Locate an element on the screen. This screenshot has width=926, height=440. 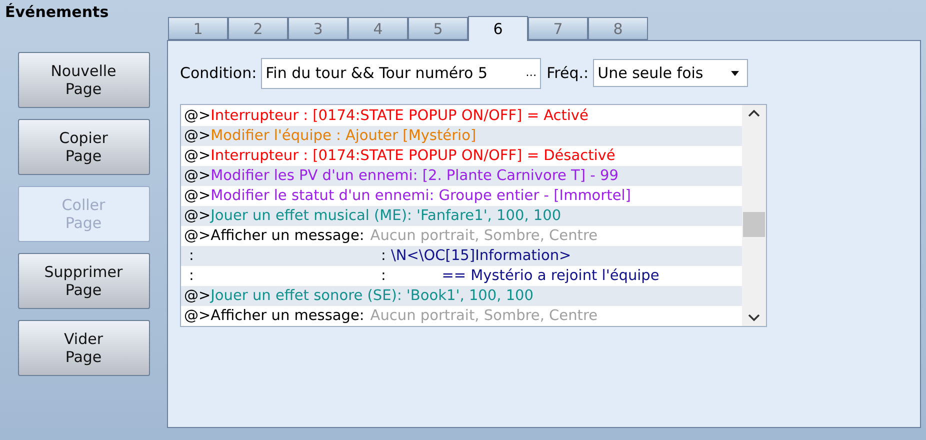
frequency-label: Fréq.: is located at coordinates (567, 73).